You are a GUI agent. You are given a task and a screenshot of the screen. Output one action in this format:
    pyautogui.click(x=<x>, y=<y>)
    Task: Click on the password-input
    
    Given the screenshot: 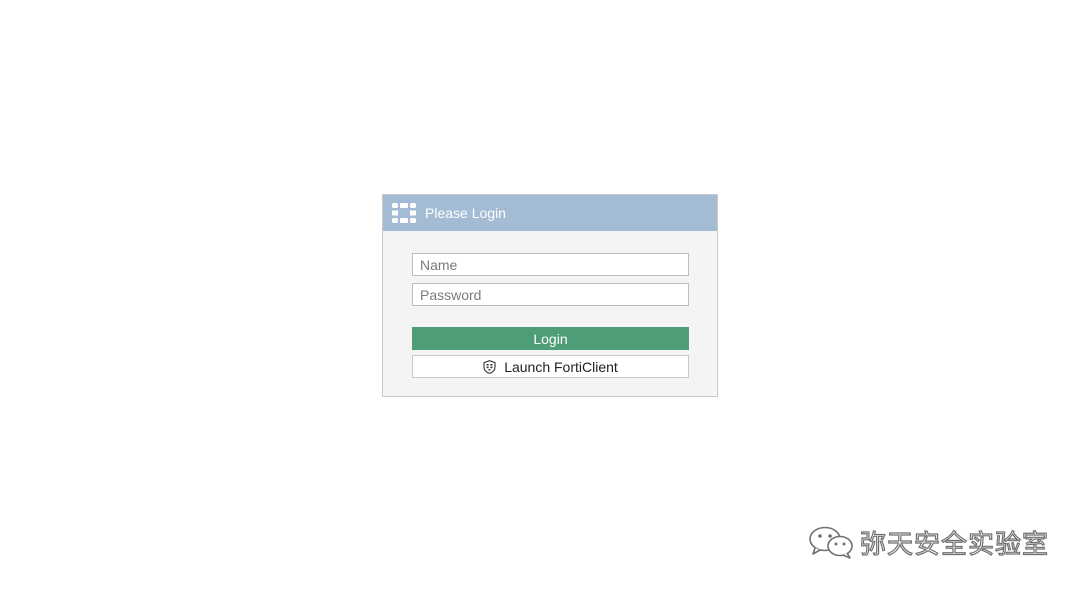 What is the action you would take?
    pyautogui.click(x=550, y=294)
    